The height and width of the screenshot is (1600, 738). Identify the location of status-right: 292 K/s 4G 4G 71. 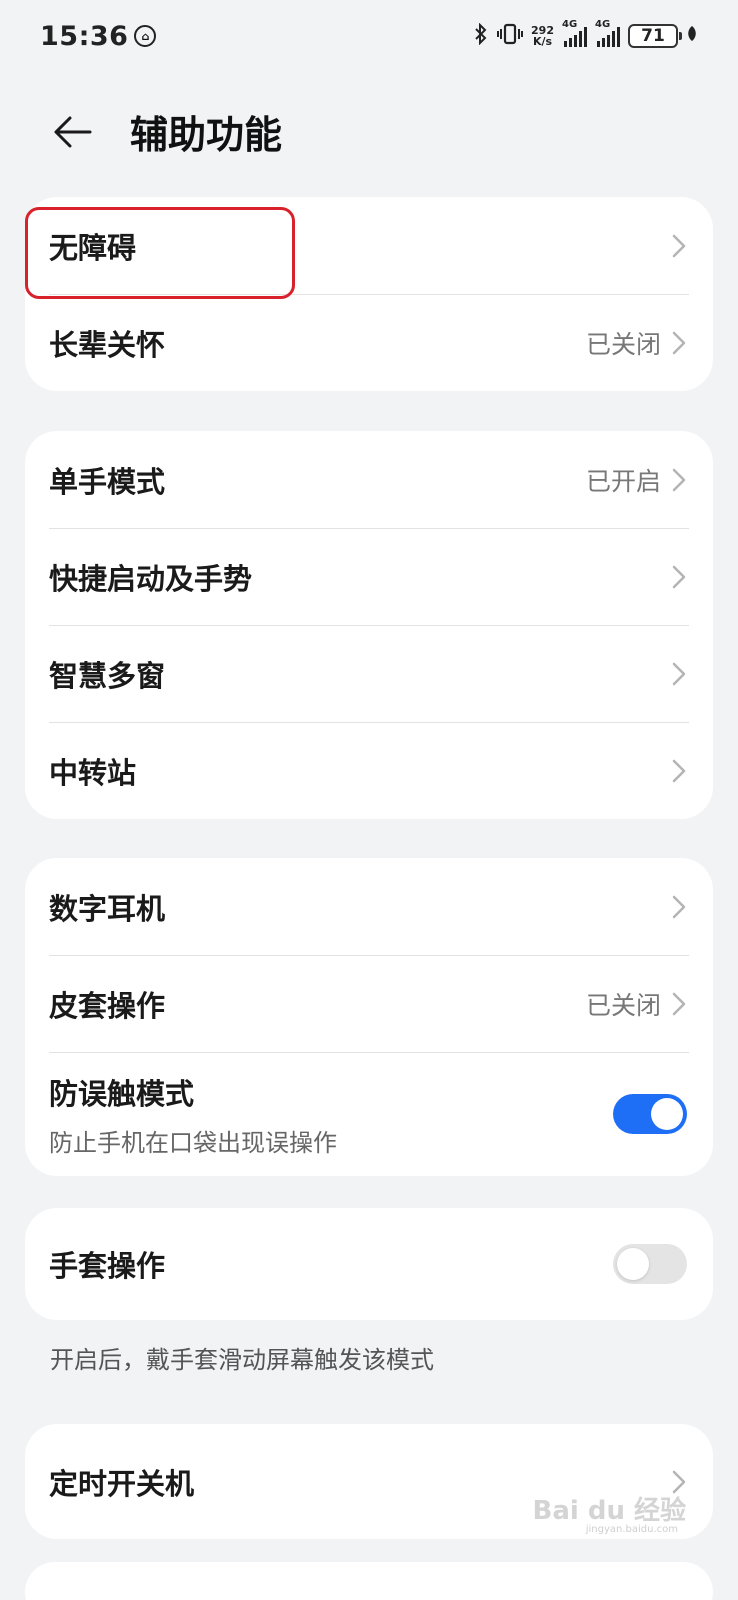
(585, 34).